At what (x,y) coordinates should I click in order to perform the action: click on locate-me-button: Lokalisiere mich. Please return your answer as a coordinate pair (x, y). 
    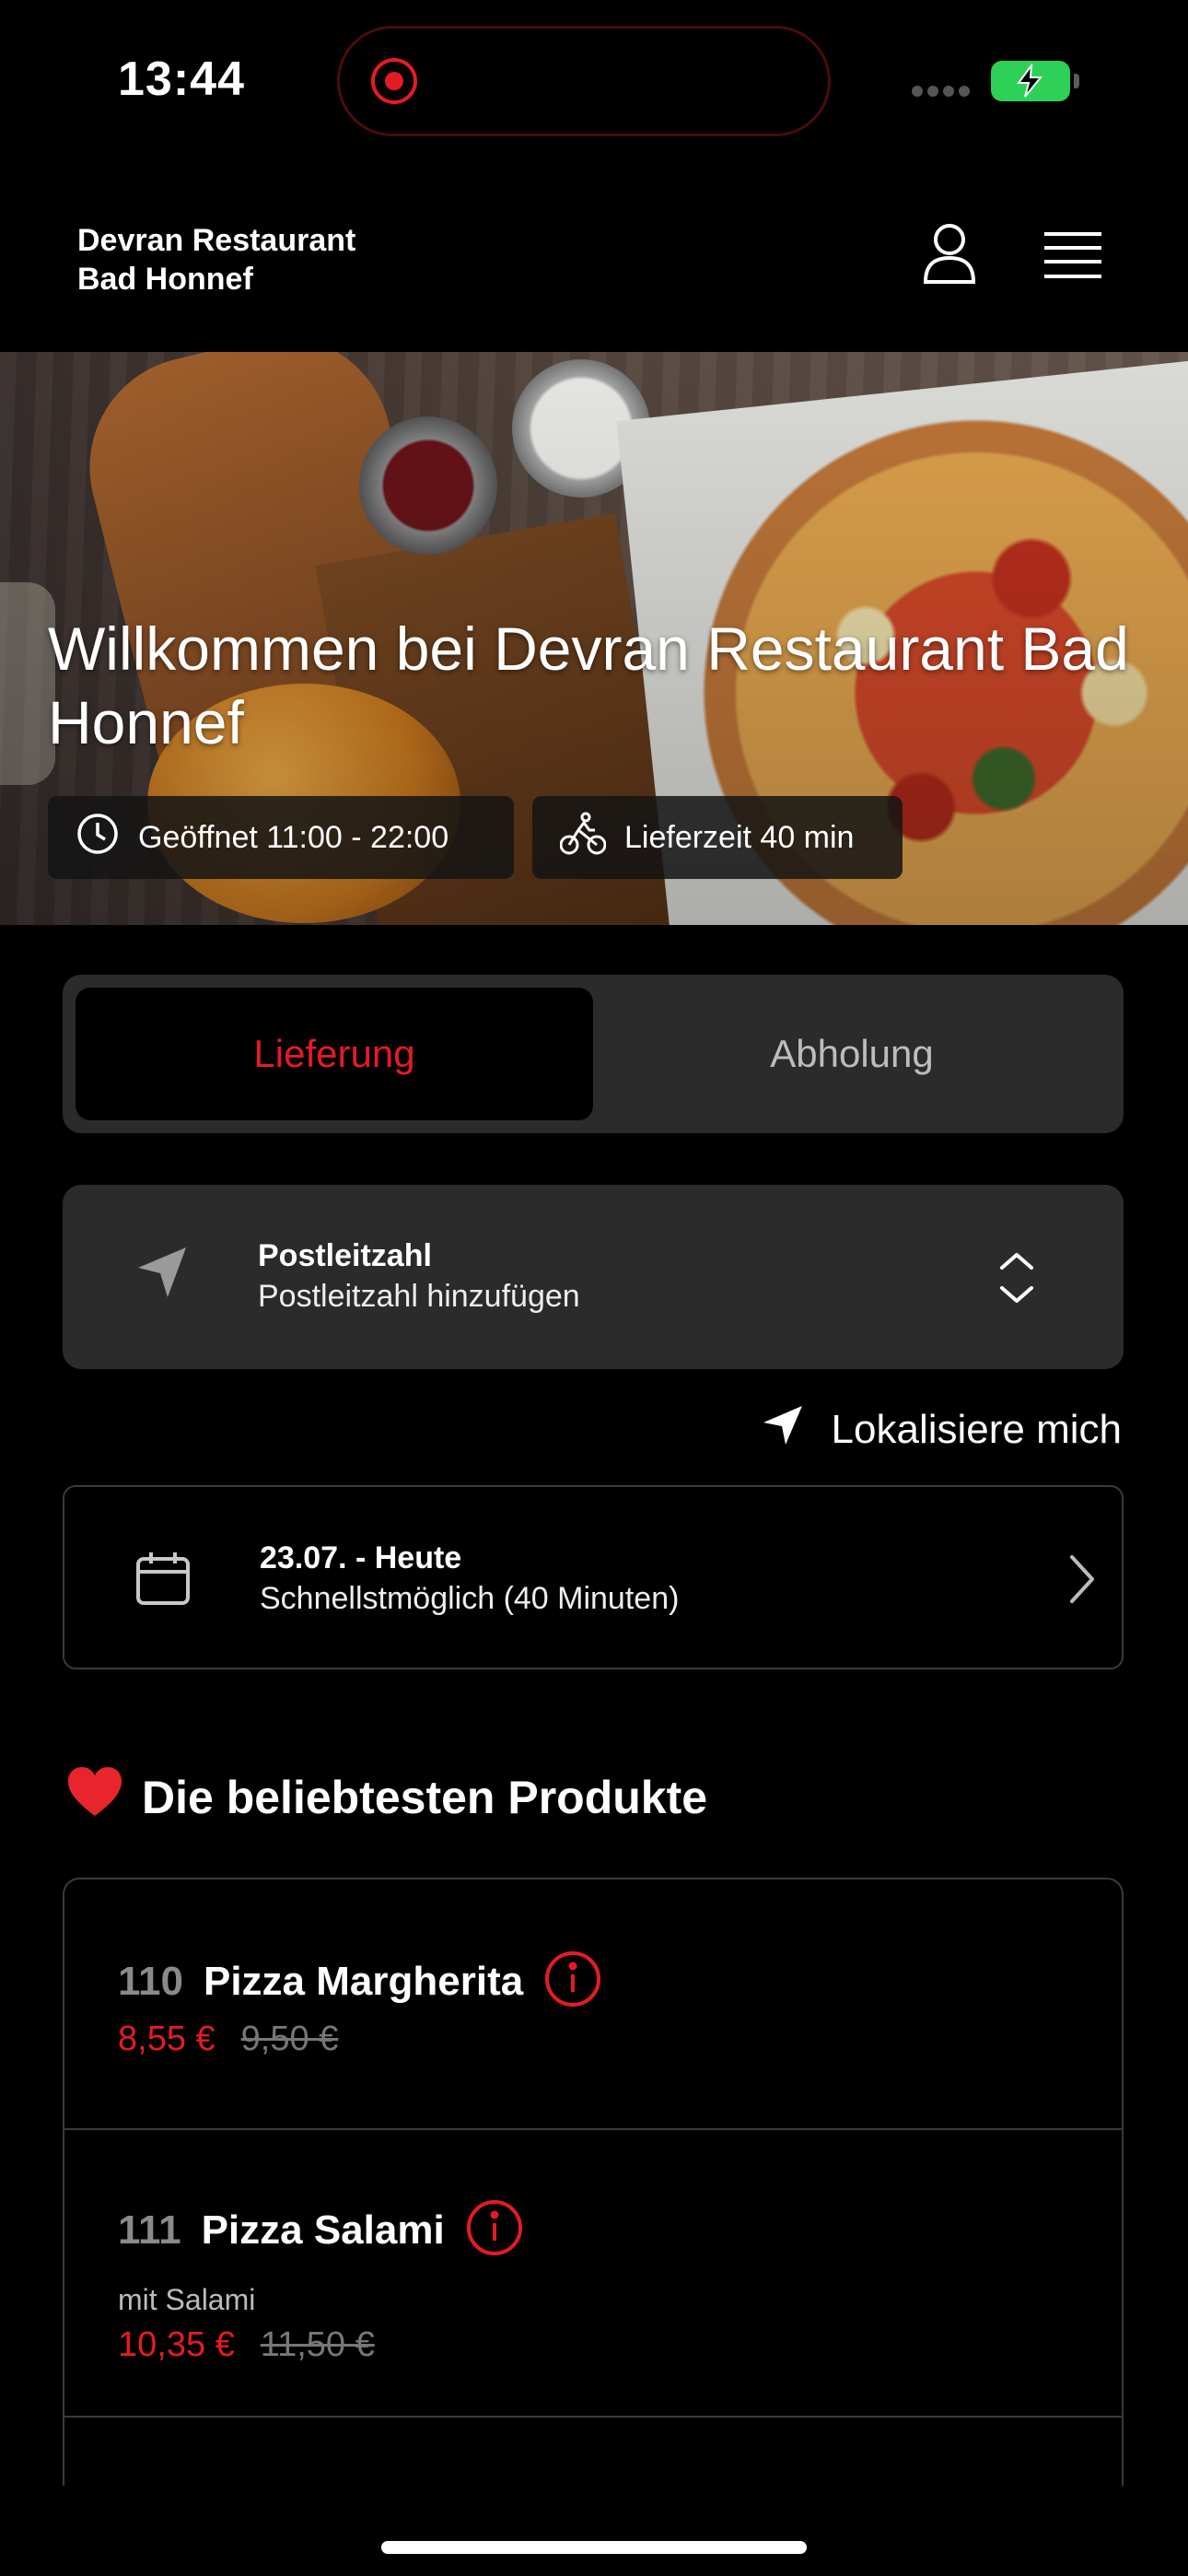
    Looking at the image, I should click on (942, 1429).